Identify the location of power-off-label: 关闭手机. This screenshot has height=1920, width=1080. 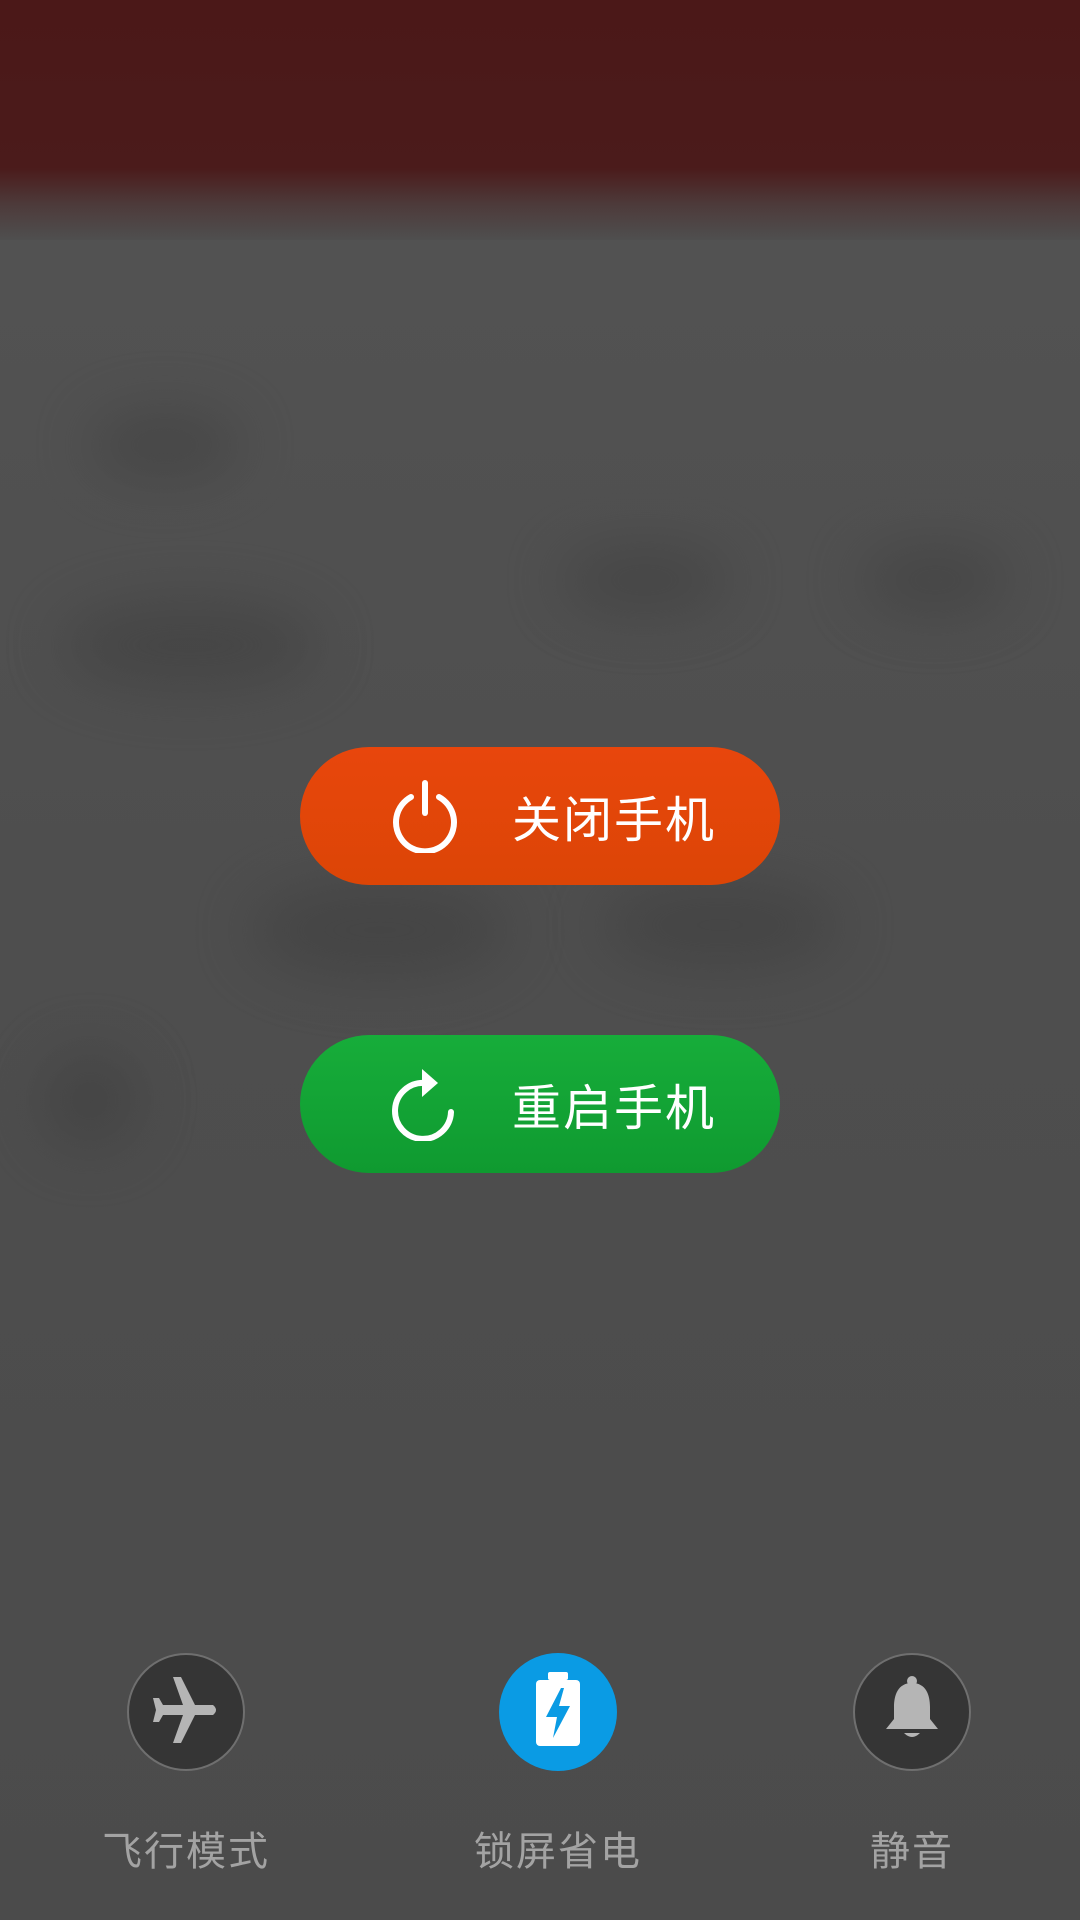
(614, 820).